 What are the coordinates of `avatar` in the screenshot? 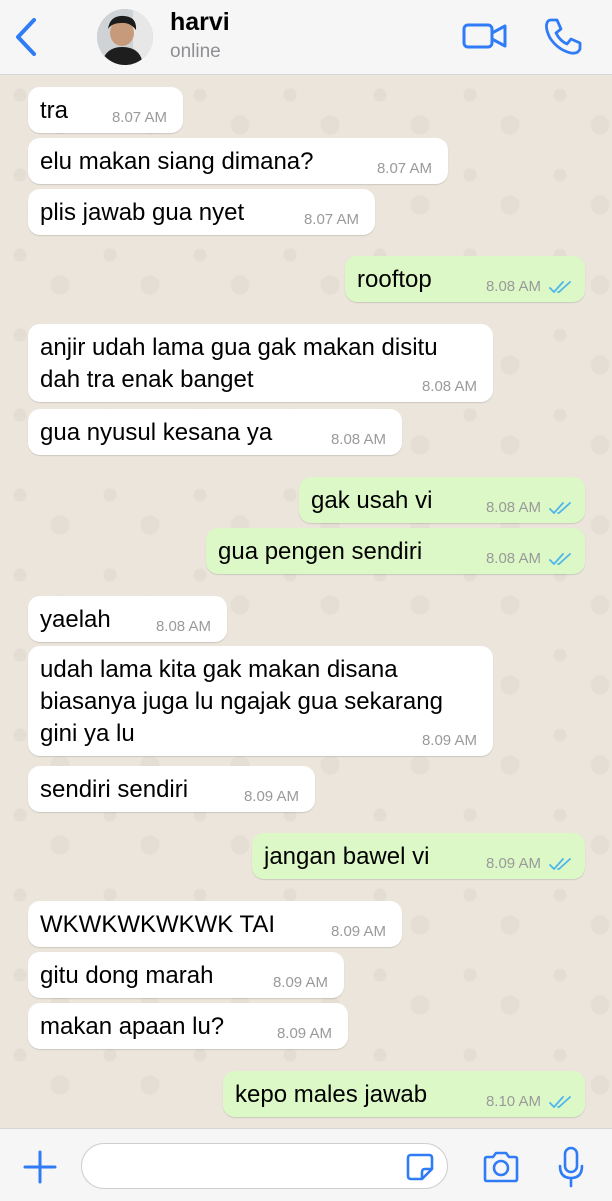 It's located at (125, 37).